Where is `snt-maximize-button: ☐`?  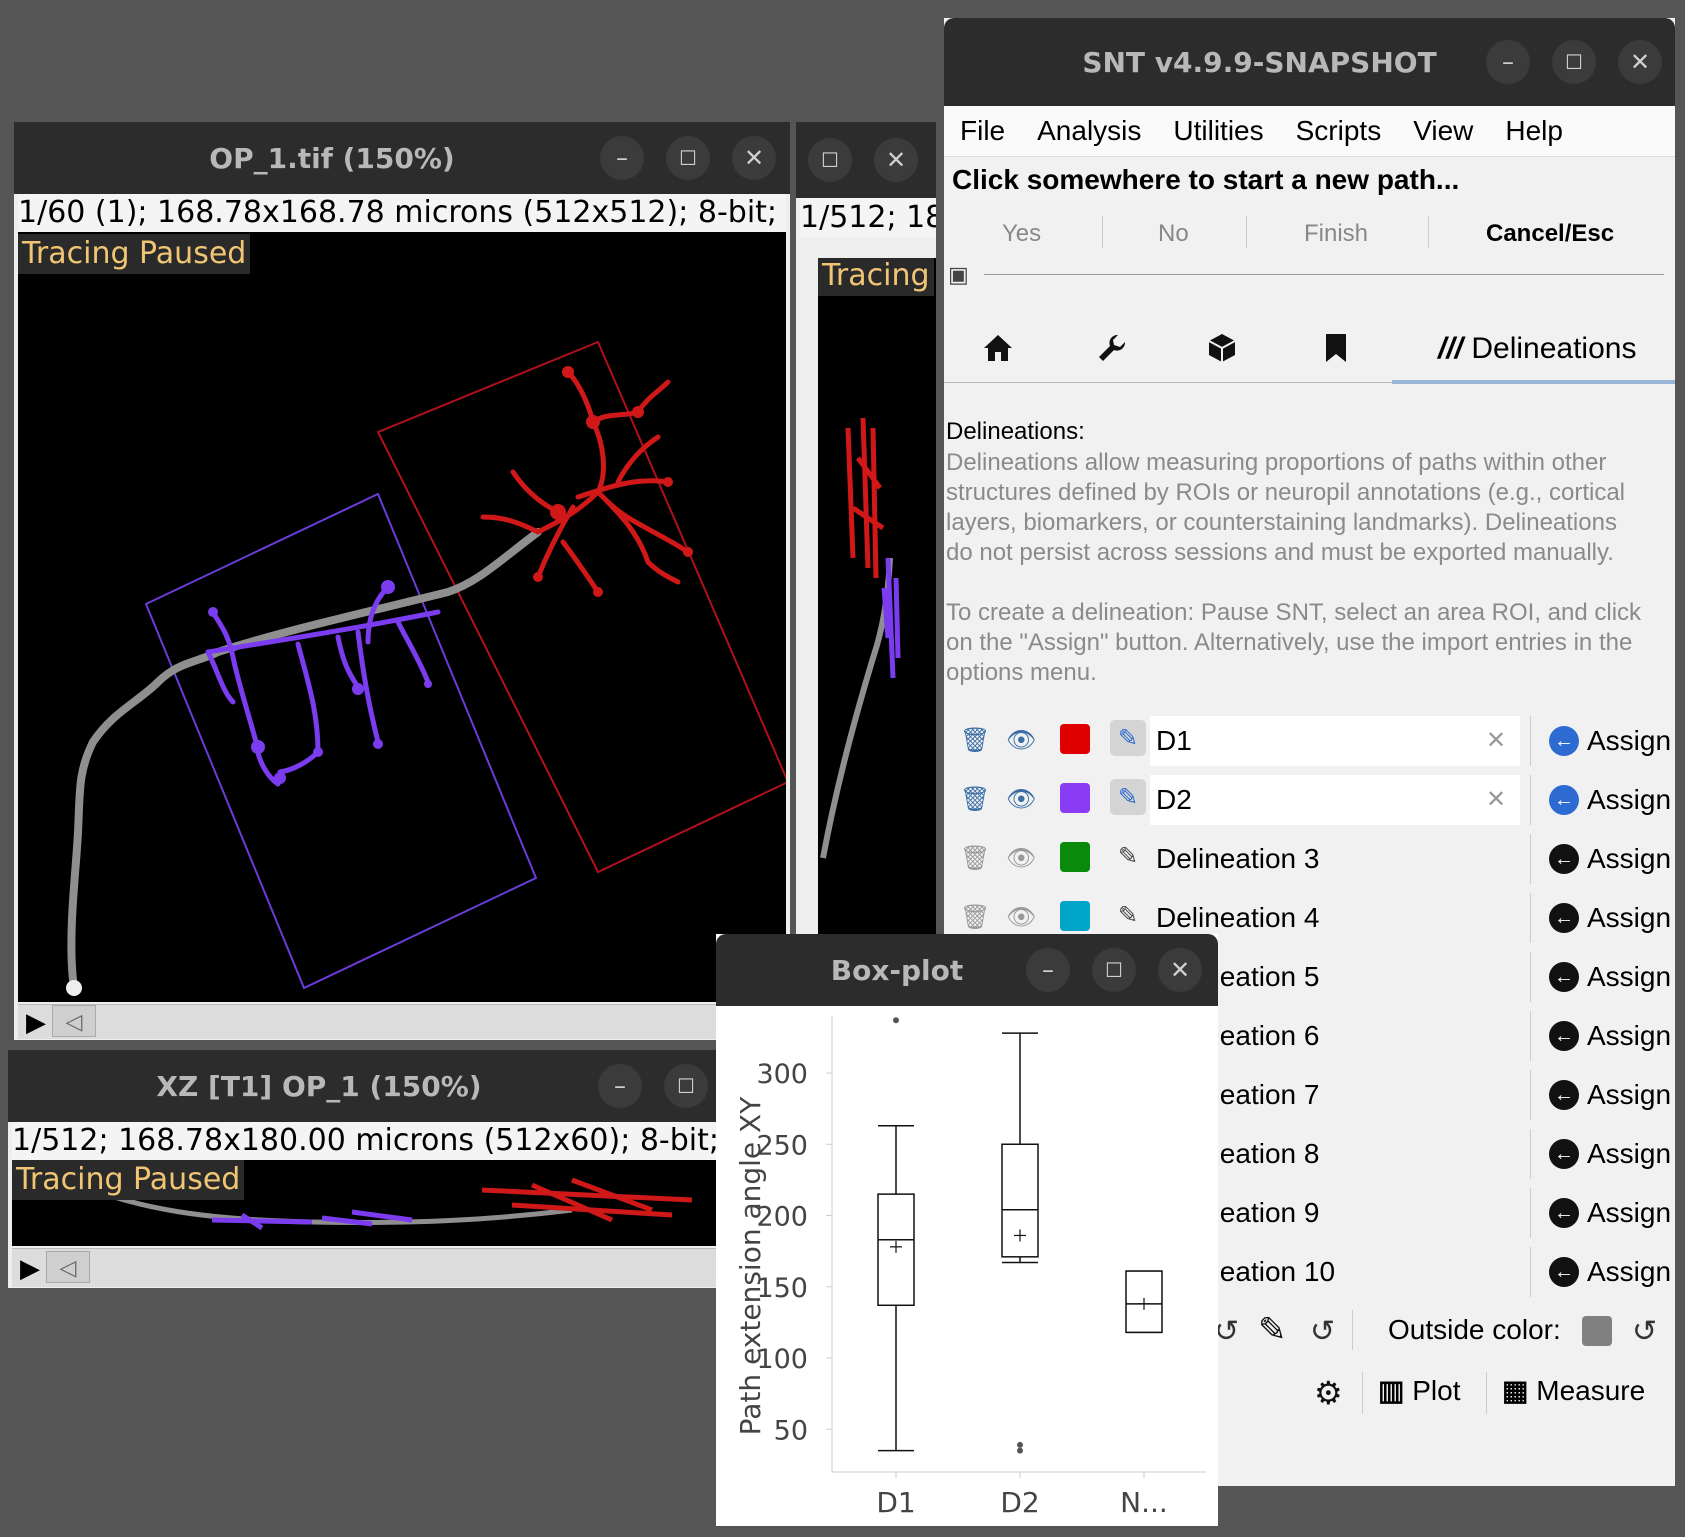
snt-maximize-button: ☐ is located at coordinates (1574, 62).